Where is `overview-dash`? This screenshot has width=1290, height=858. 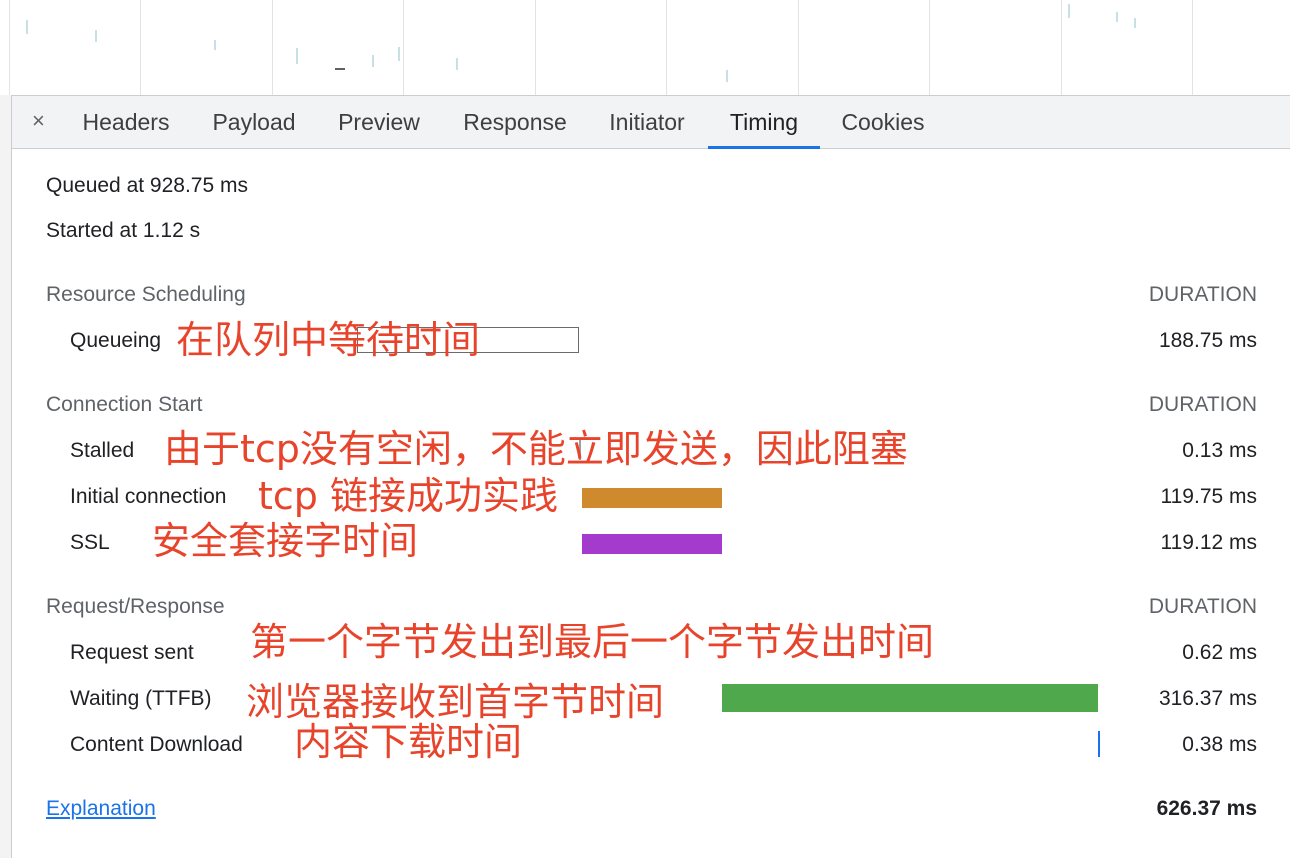
overview-dash is located at coordinates (340, 69).